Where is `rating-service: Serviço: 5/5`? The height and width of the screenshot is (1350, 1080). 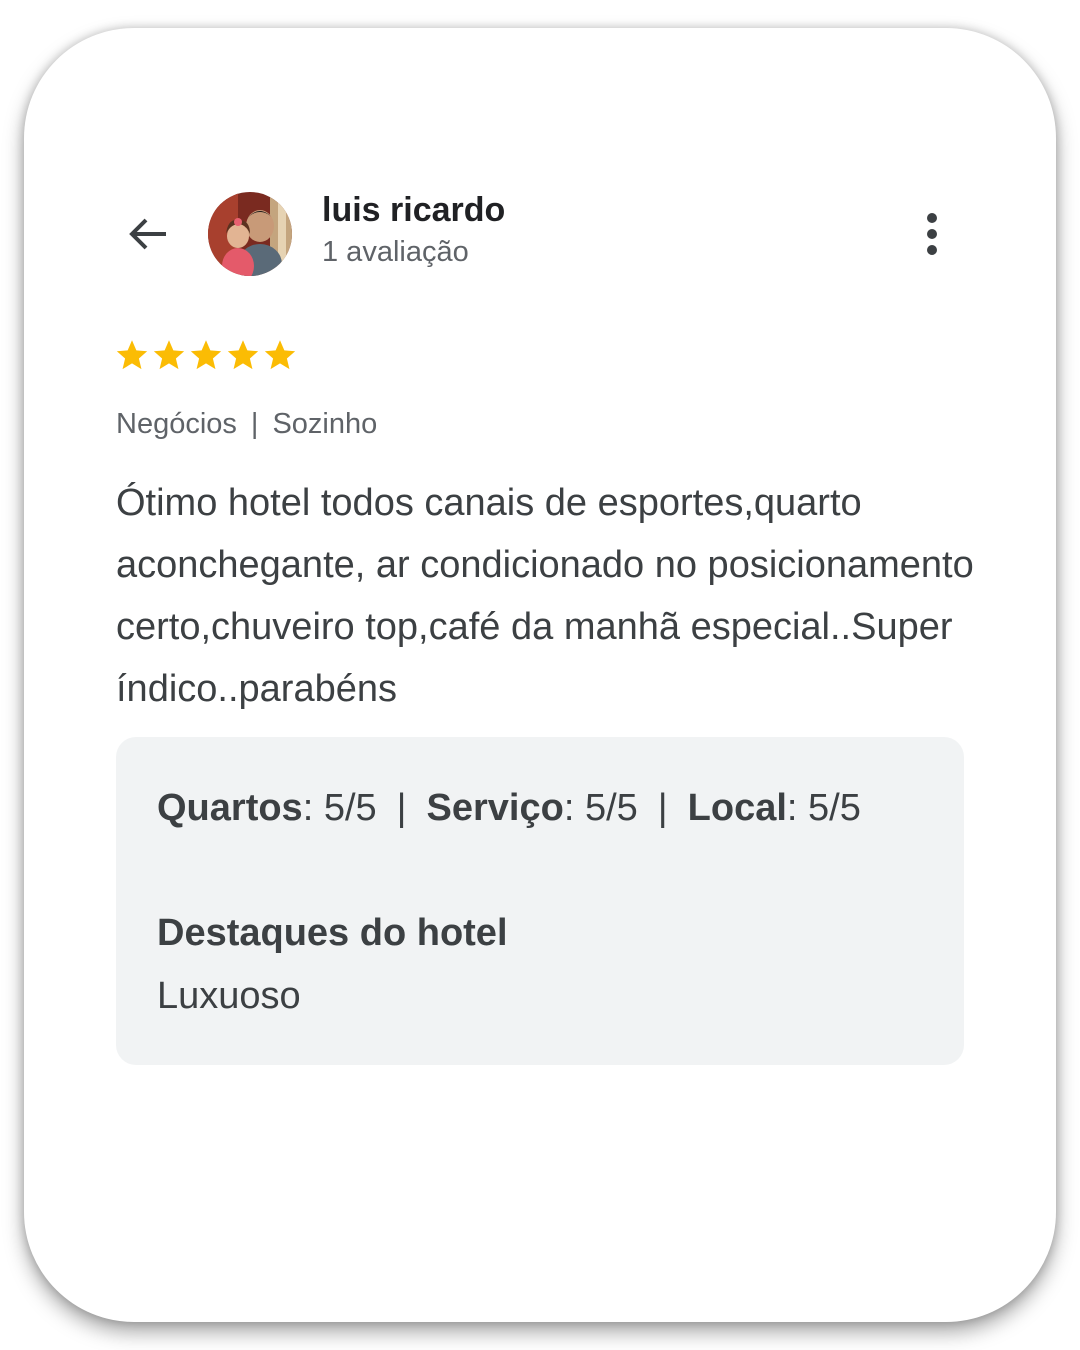
rating-service: Serviço: 5/5 is located at coordinates (532, 808).